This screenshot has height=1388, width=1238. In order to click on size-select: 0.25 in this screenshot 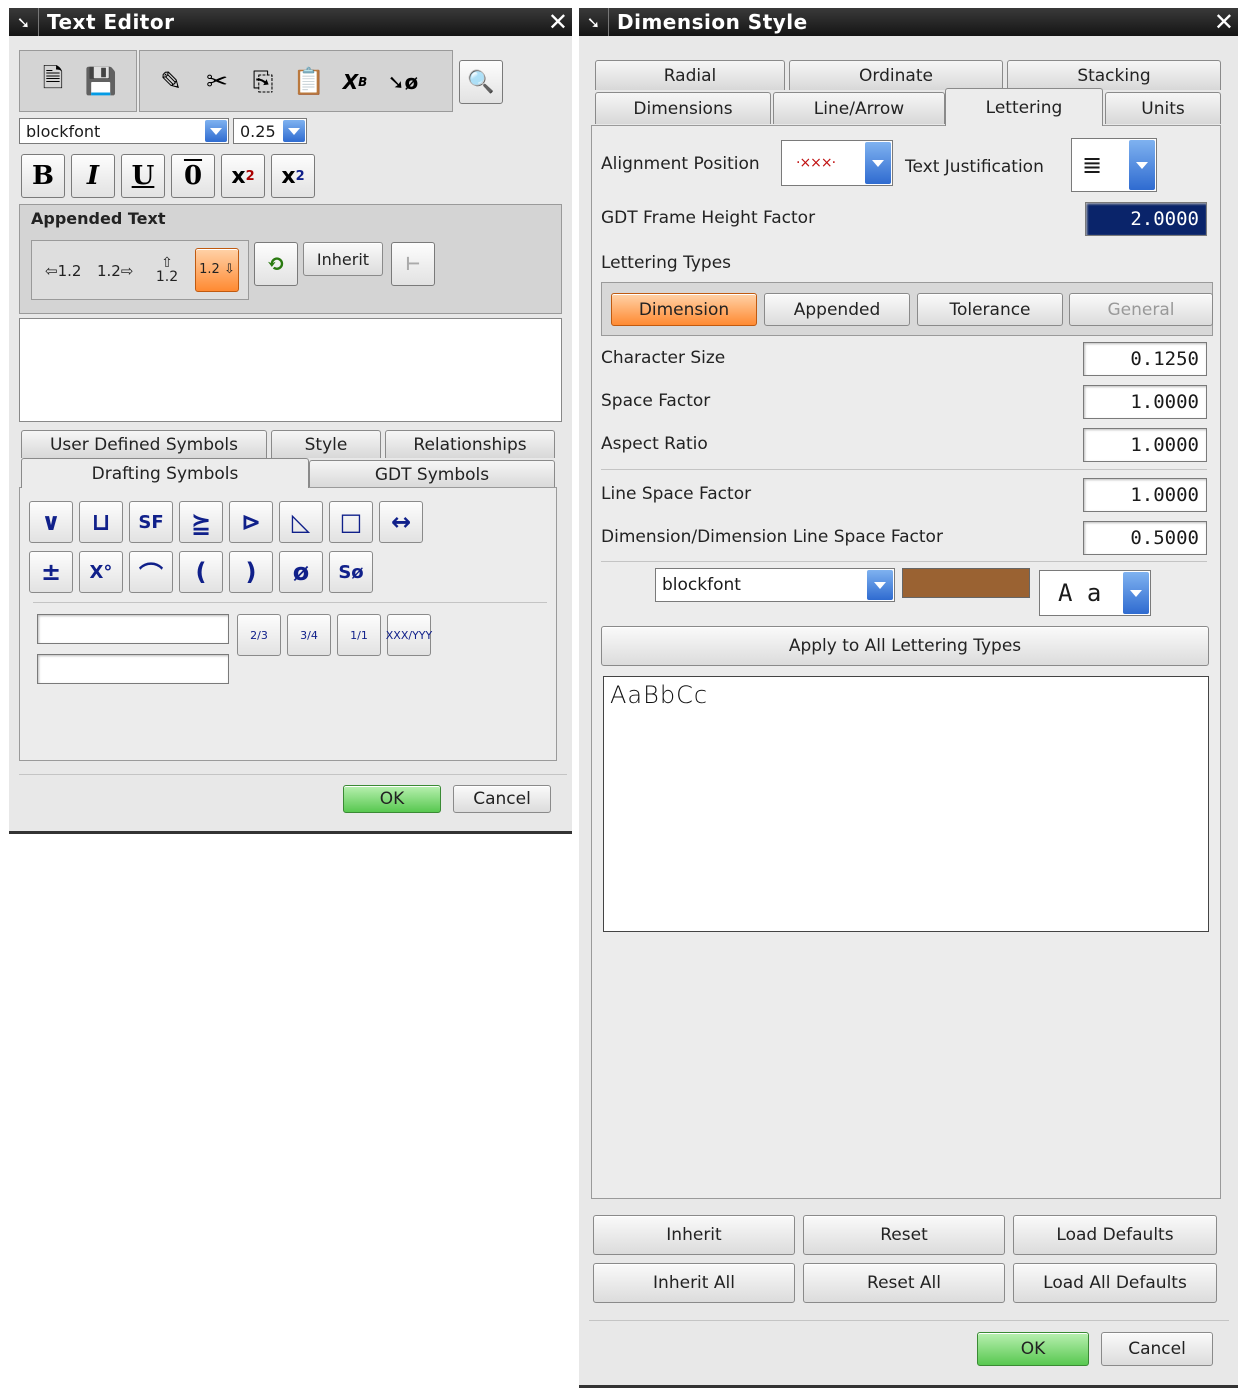, I will do `click(270, 131)`.